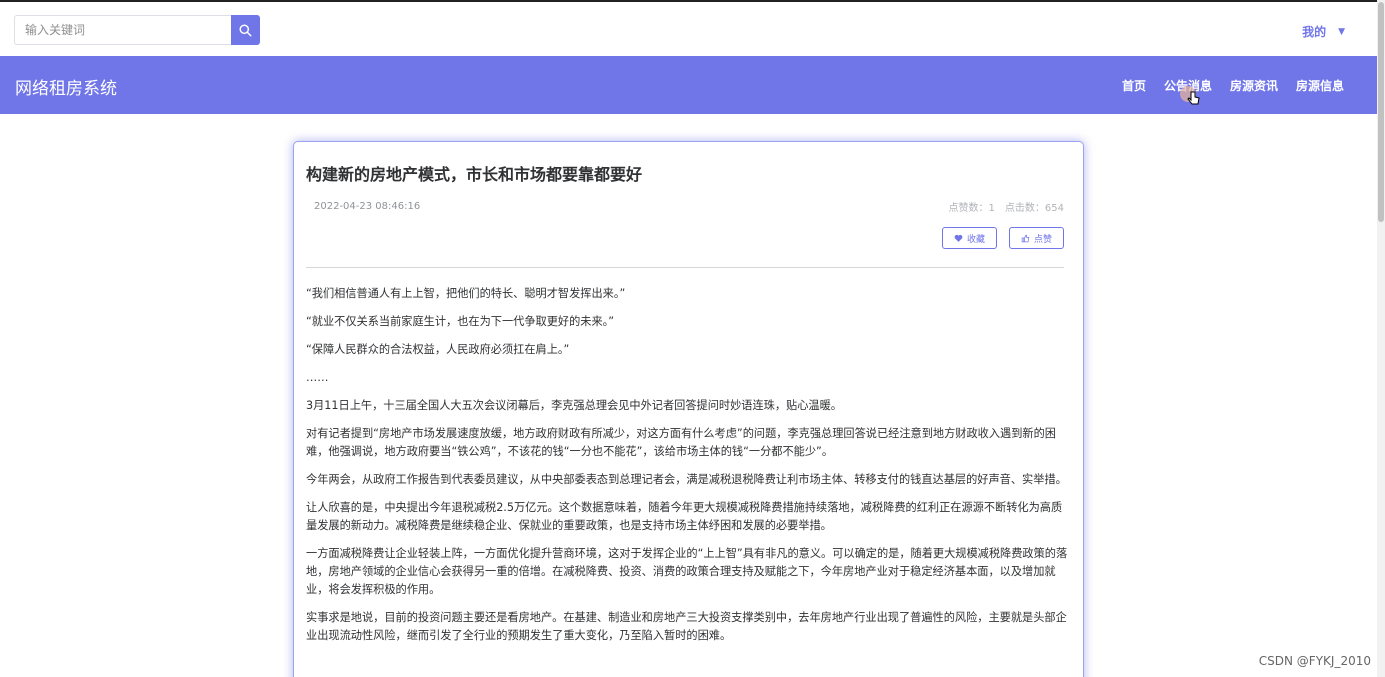 The image size is (1385, 677). What do you see at coordinates (1042, 239) in the screenshot?
I see `like-button-label: 点赞` at bounding box center [1042, 239].